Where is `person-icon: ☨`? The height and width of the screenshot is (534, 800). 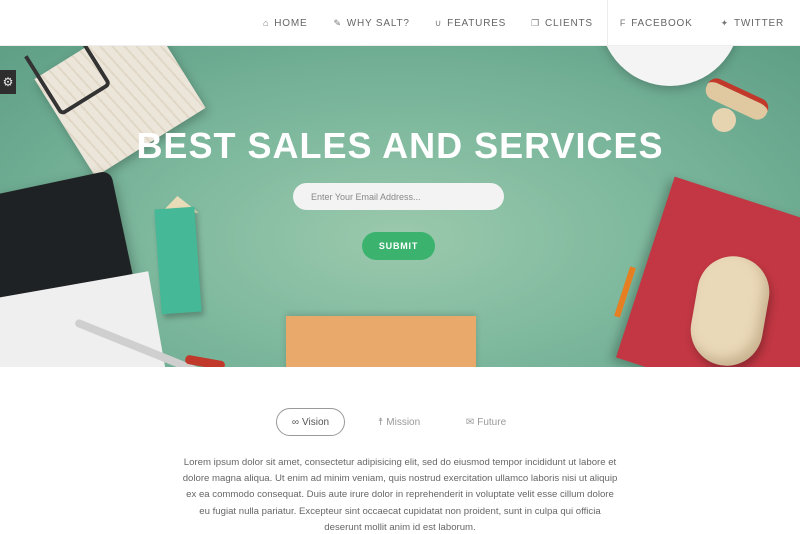 person-icon: ☨ is located at coordinates (380, 422).